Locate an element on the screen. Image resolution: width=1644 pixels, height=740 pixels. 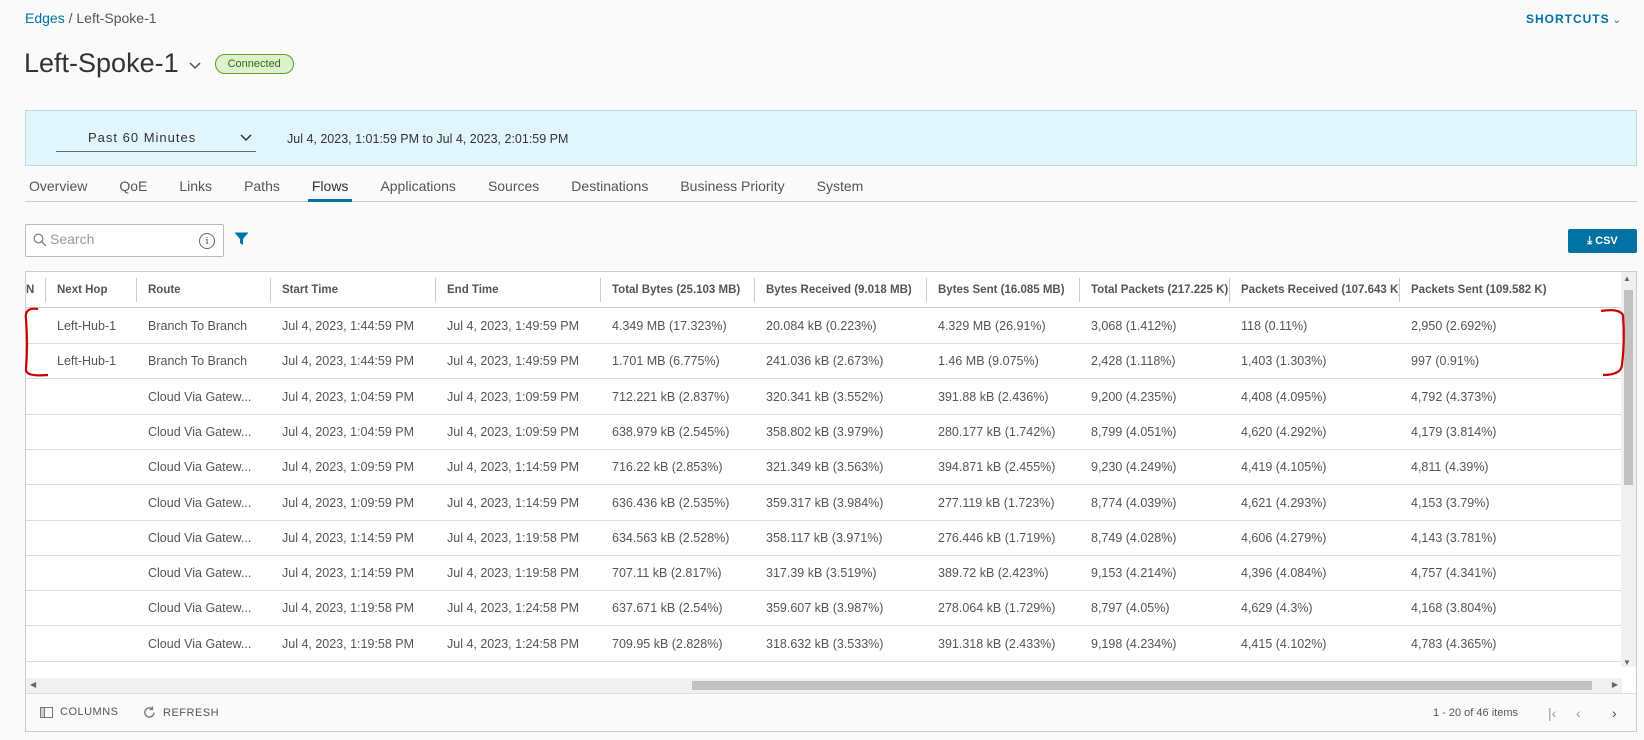
title-dropdown-icon is located at coordinates (195, 65).